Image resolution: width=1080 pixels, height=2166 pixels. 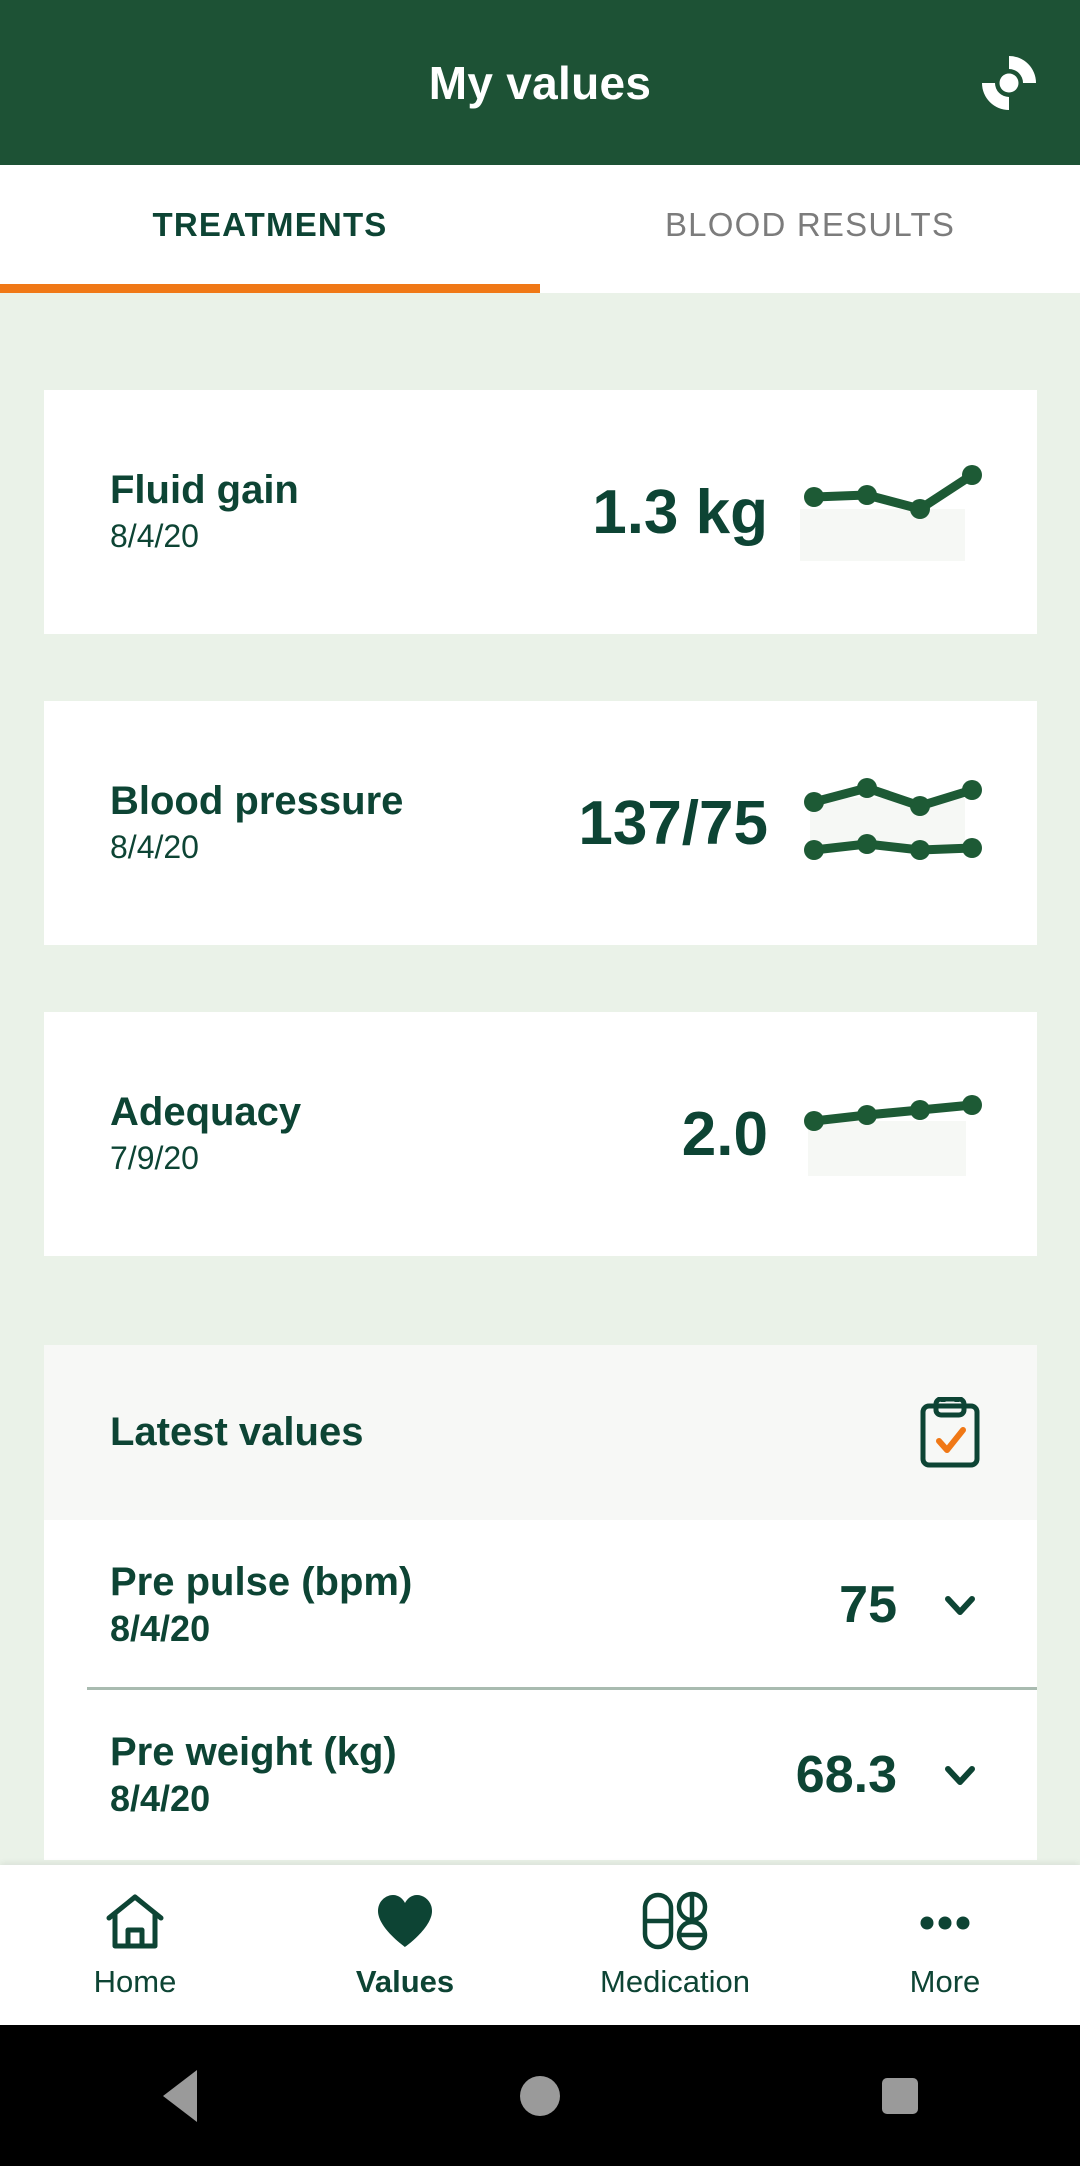 I want to click on heart-icon, so click(x=405, y=1921).